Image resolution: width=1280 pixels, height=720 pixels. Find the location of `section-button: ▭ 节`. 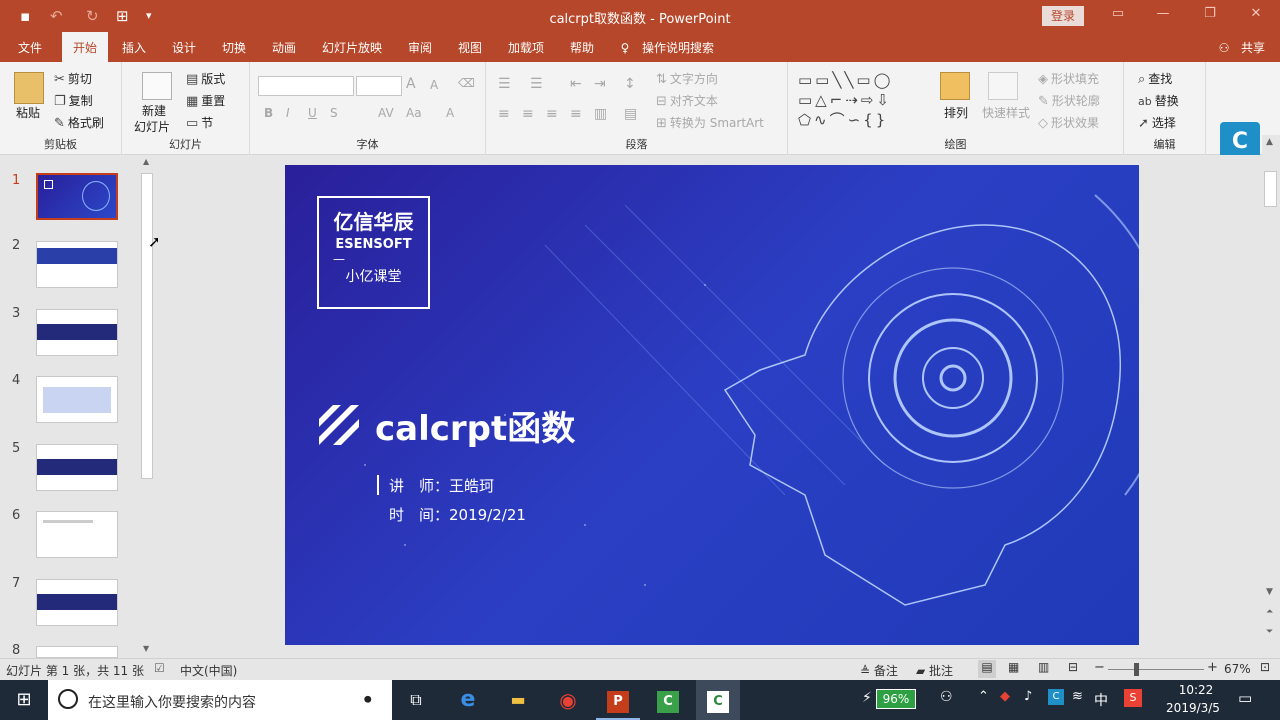

section-button: ▭ 节 is located at coordinates (199, 122).